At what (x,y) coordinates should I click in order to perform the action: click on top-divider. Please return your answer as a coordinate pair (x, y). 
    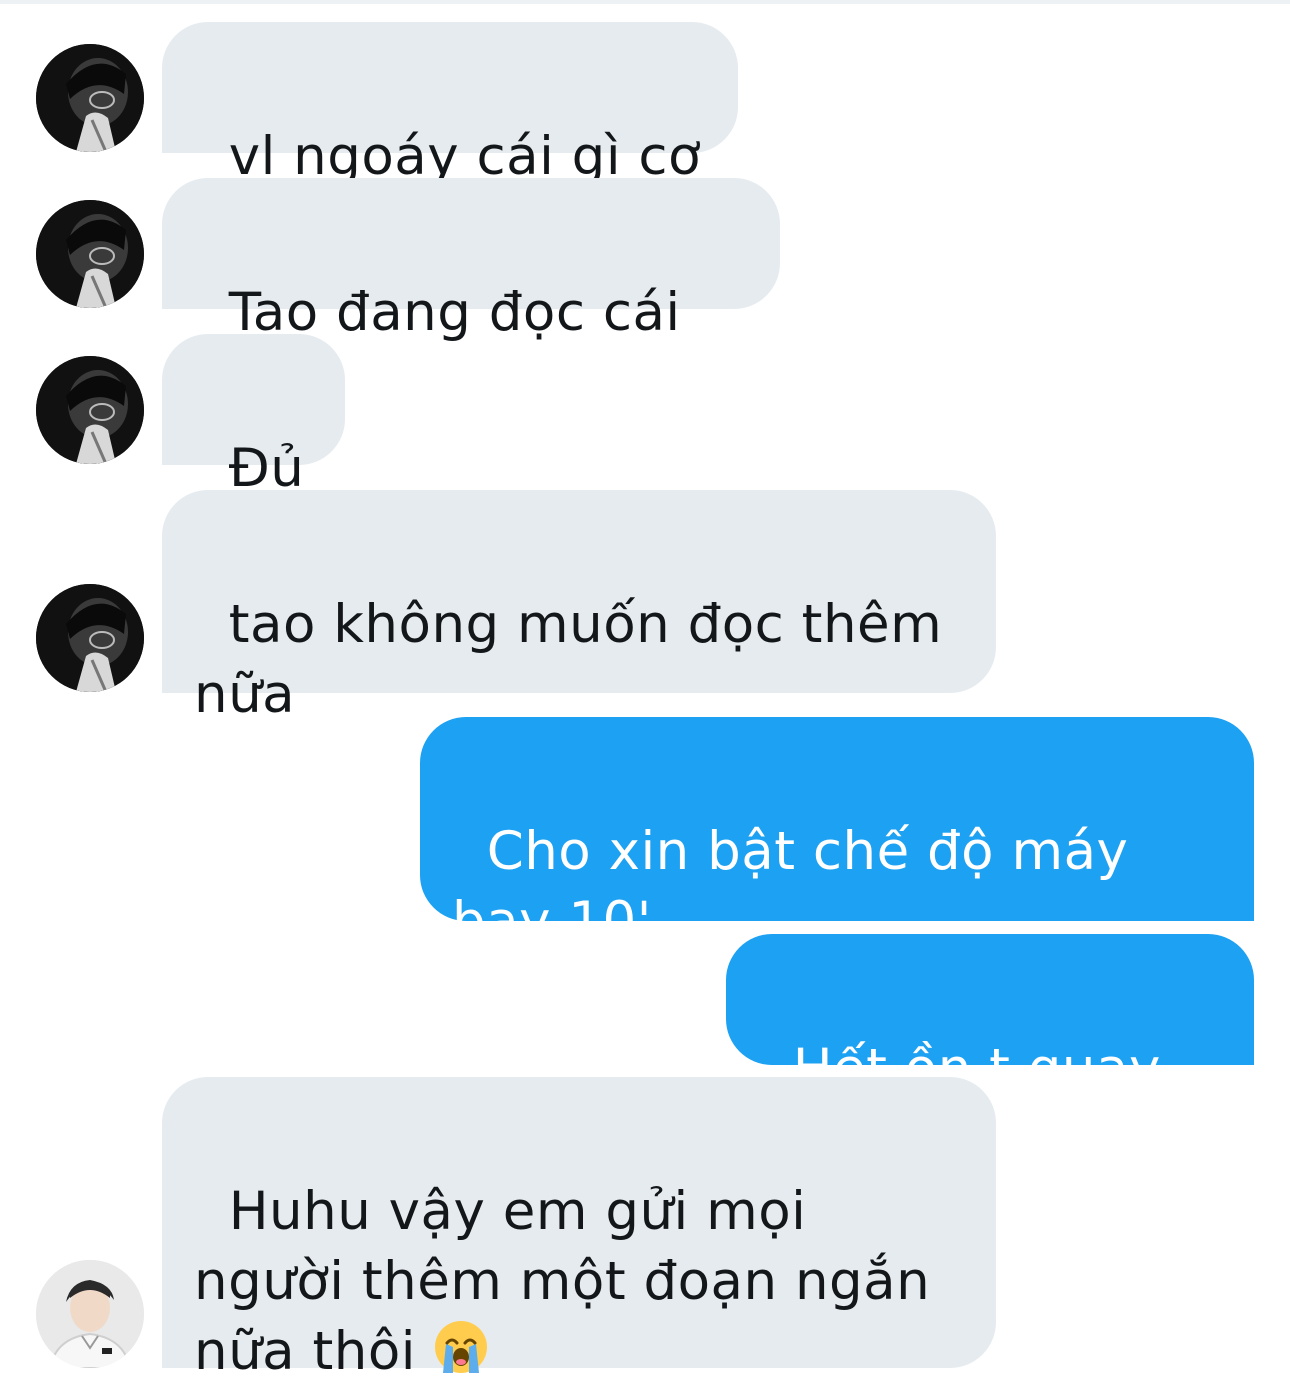
    Looking at the image, I should click on (645, 2).